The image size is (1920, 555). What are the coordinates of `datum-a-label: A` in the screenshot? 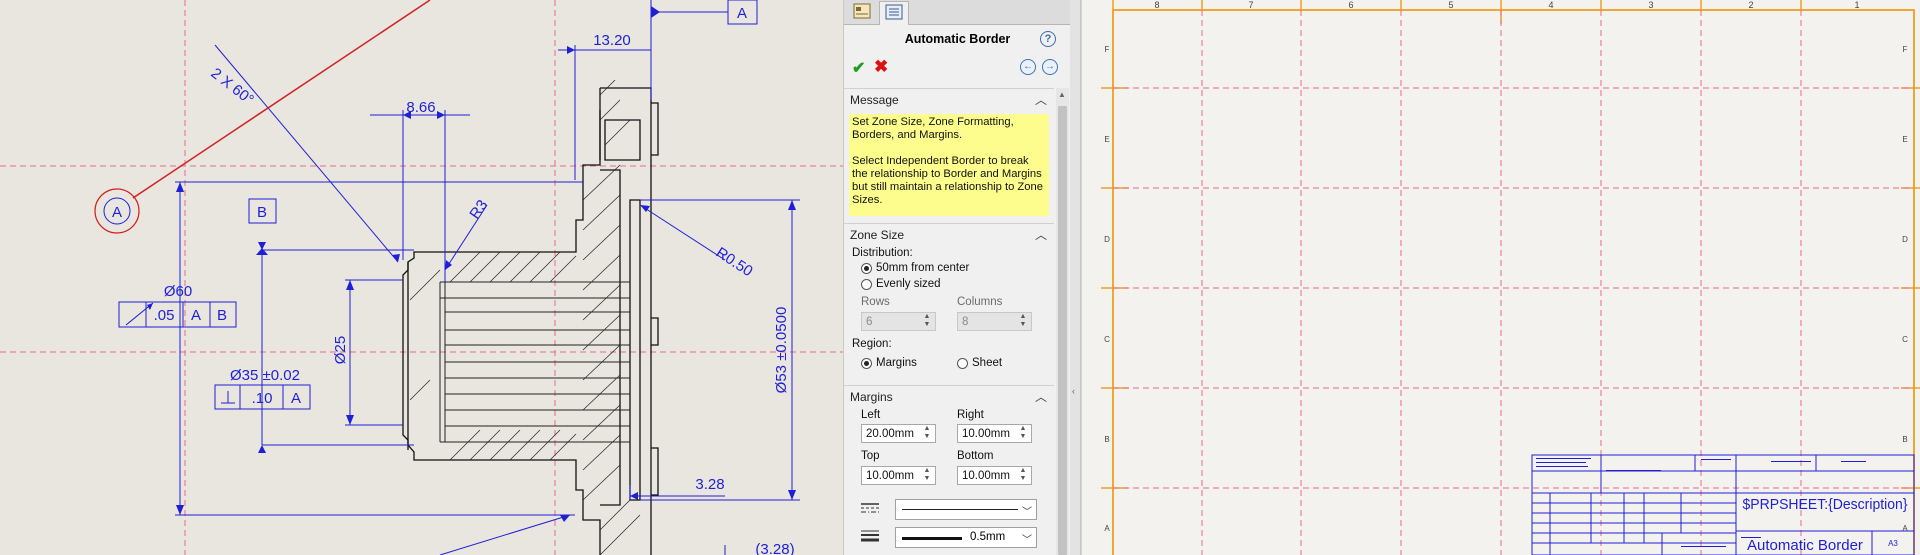 It's located at (742, 13).